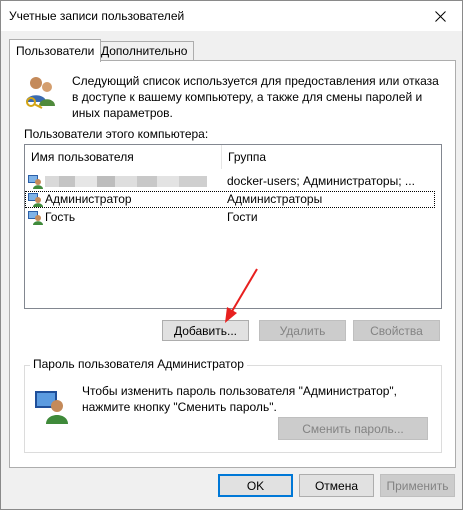  Describe the element at coordinates (40, 93) in the screenshot. I see `users-keys-icon` at that location.